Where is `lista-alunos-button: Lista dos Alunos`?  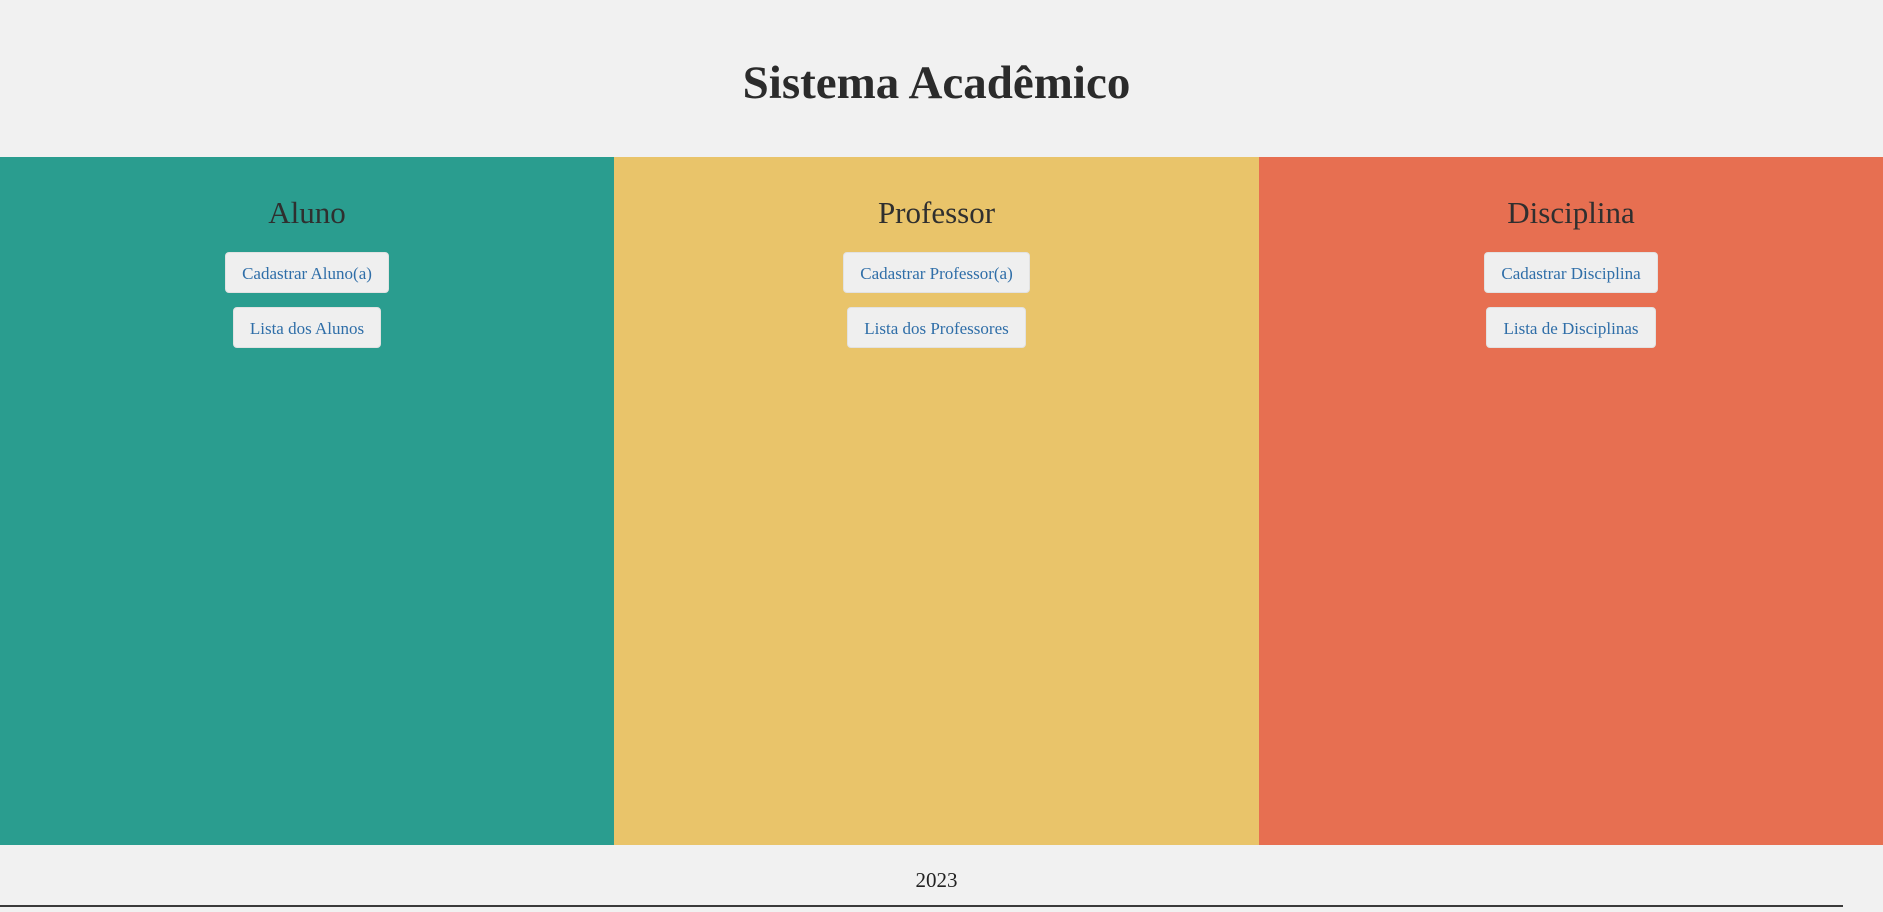
lista-alunos-button: Lista dos Alunos is located at coordinates (307, 327).